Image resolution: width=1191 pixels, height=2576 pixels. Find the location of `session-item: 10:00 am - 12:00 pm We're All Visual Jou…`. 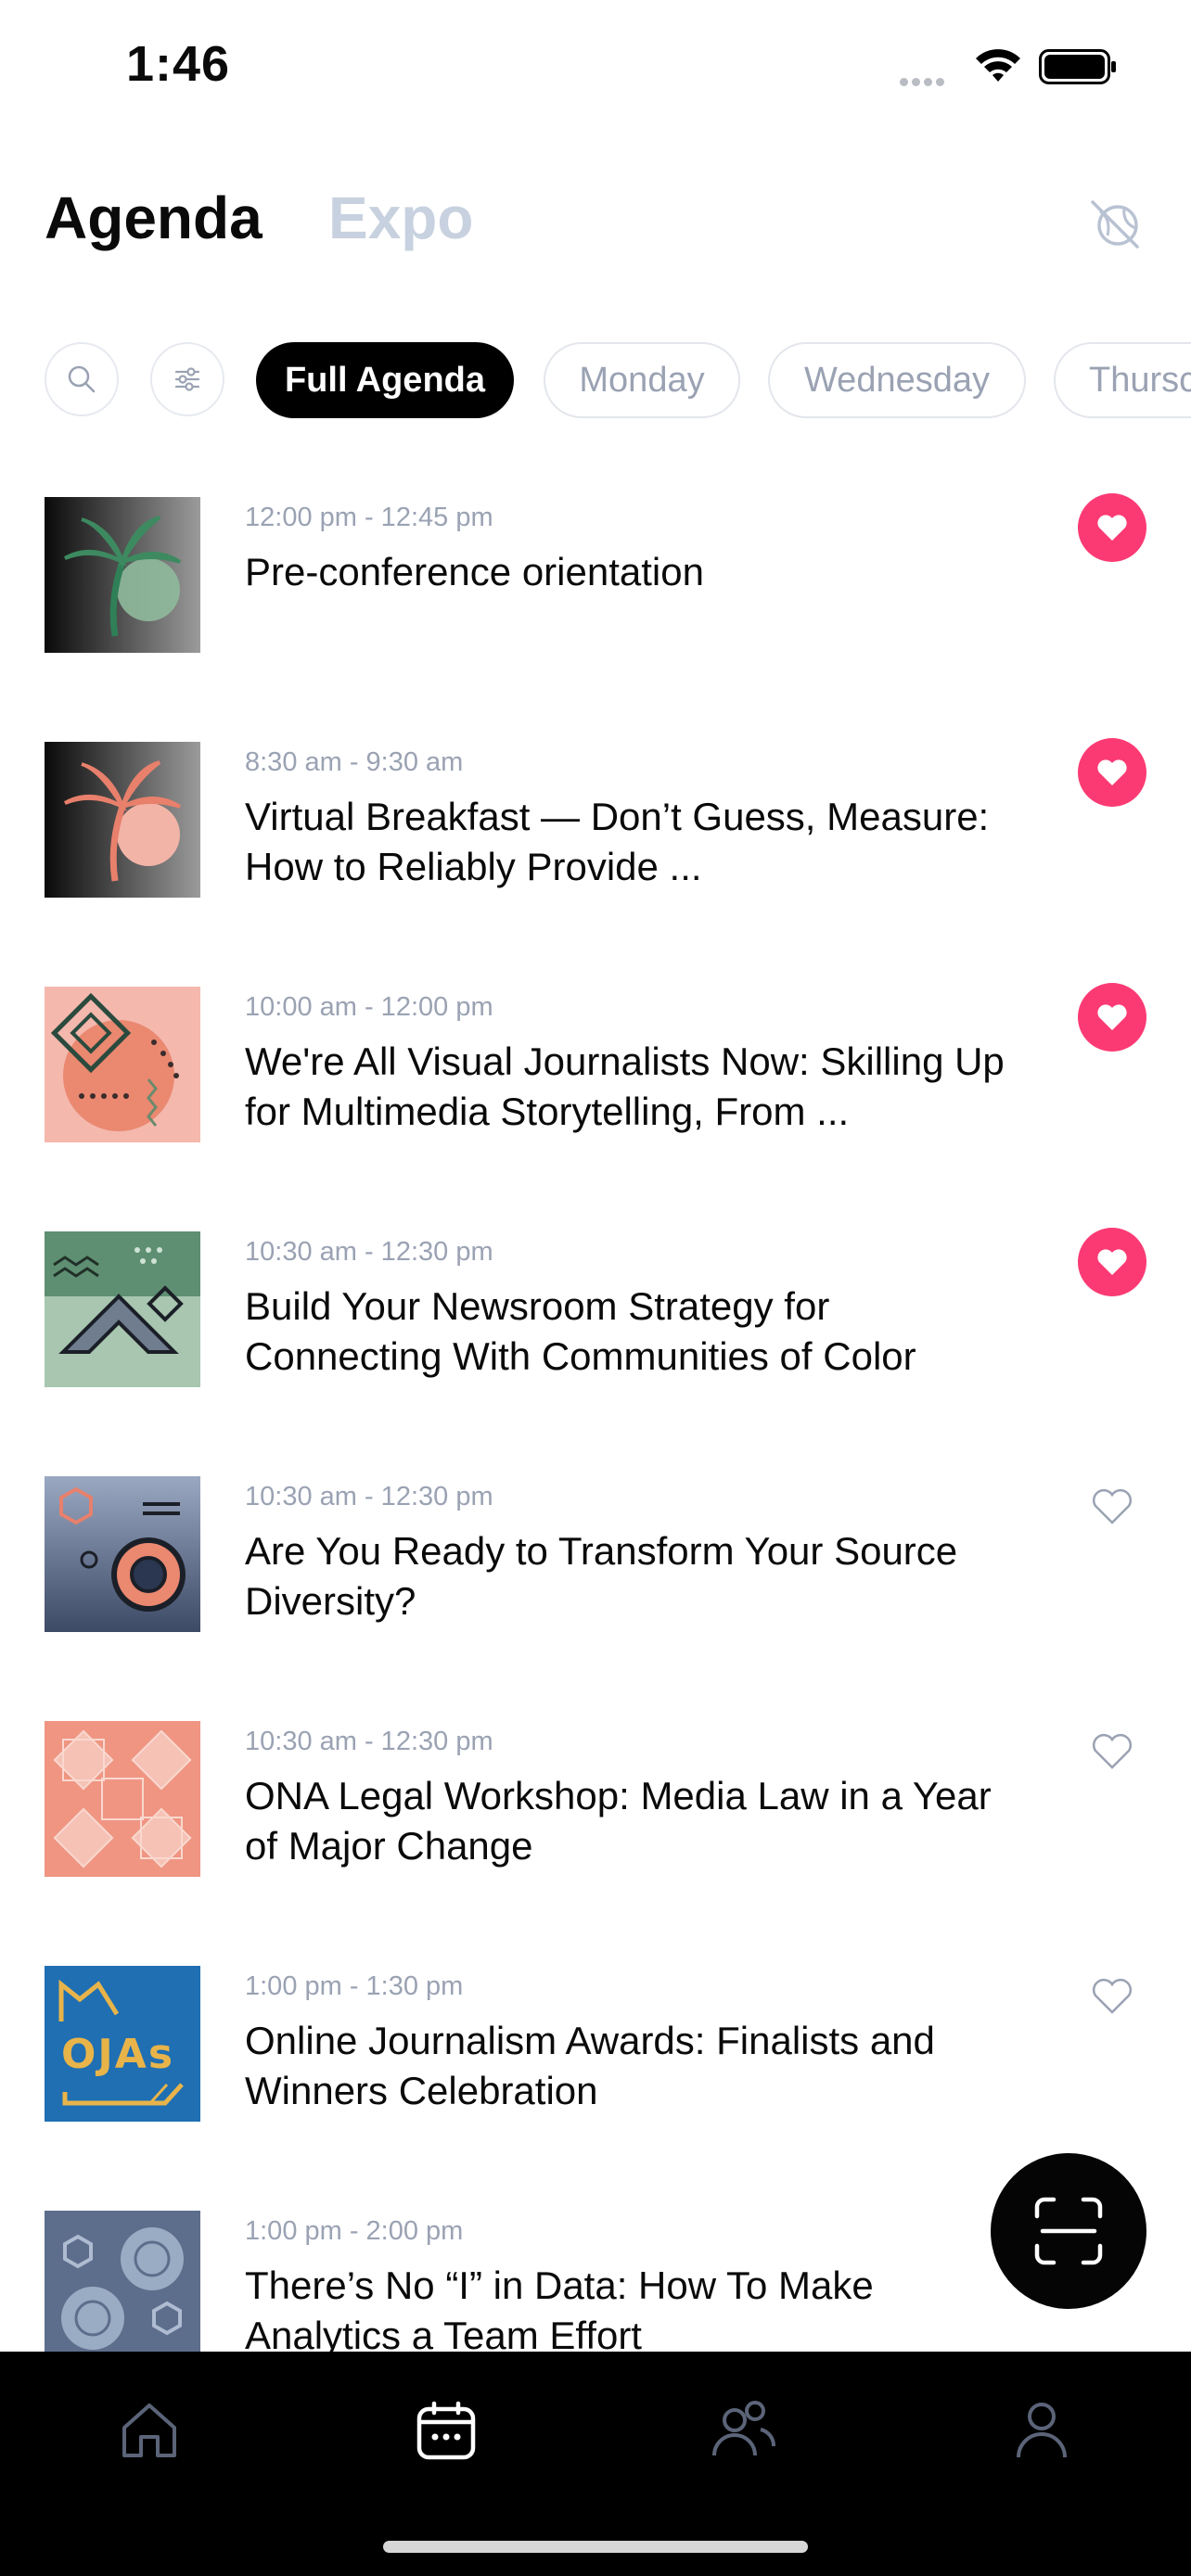

session-item: 10:00 am - 12:00 pm We're All Visual Jou… is located at coordinates (595, 1095).